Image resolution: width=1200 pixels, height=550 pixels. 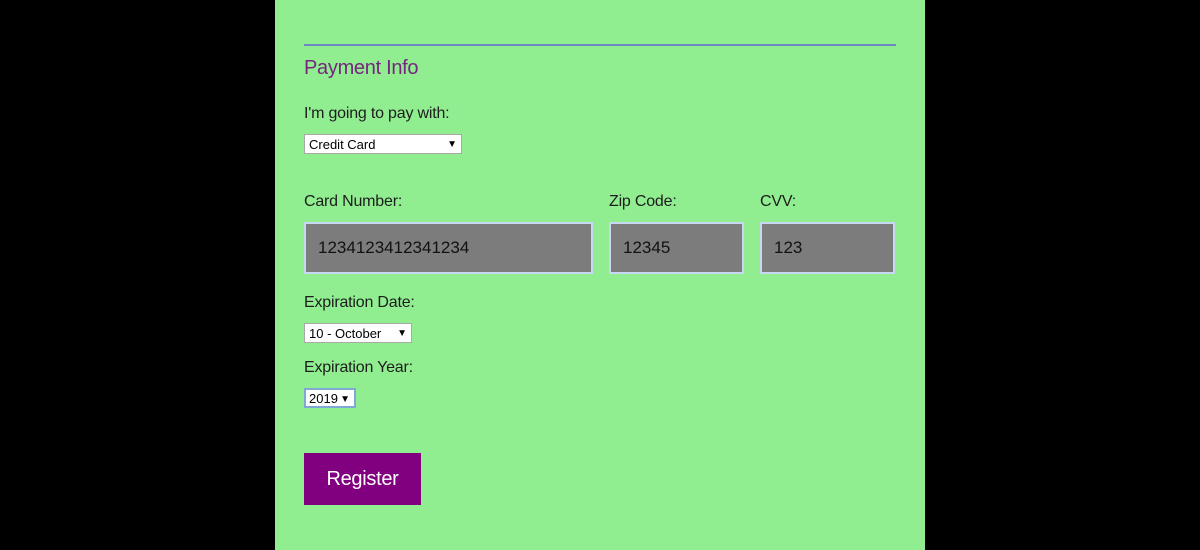 What do you see at coordinates (323, 398) in the screenshot?
I see `expiration-year-value: 2019` at bounding box center [323, 398].